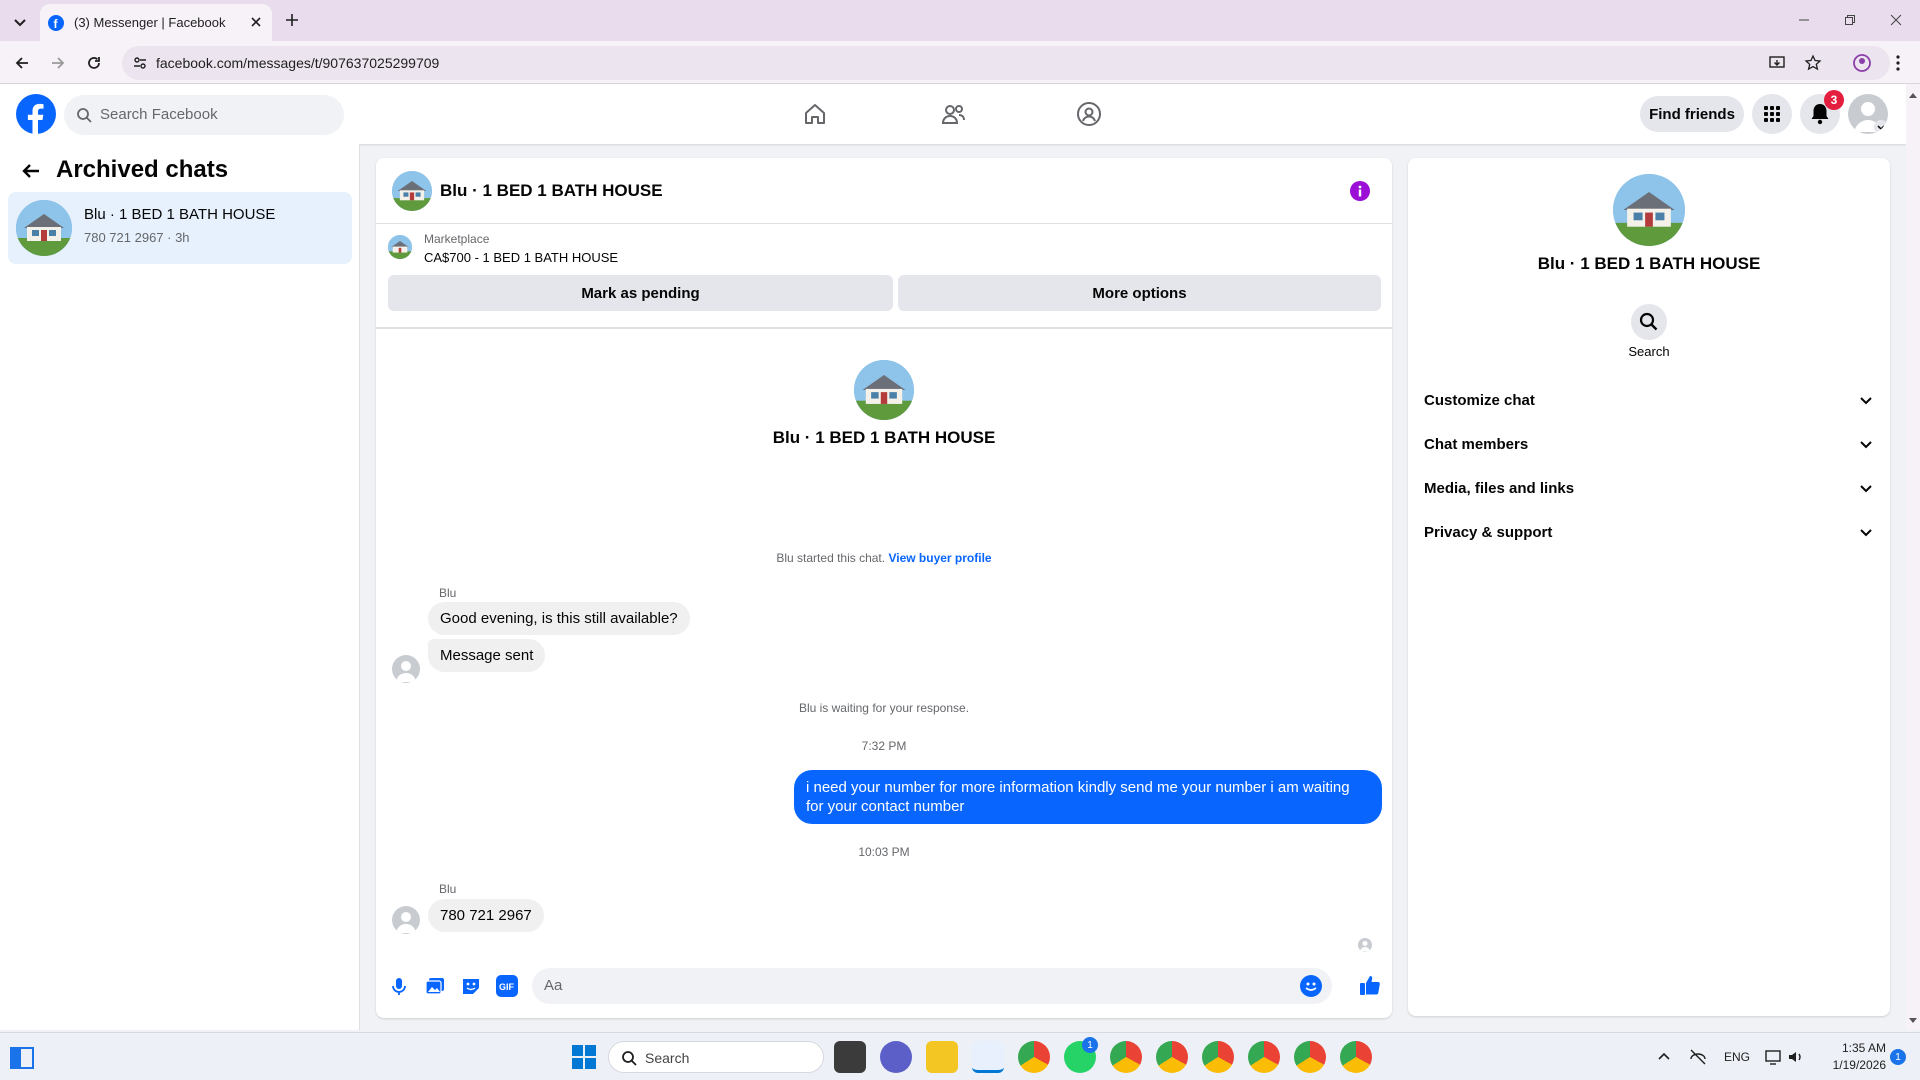  Describe the element at coordinates (1862, 63) in the screenshot. I see `profile-icon` at that location.